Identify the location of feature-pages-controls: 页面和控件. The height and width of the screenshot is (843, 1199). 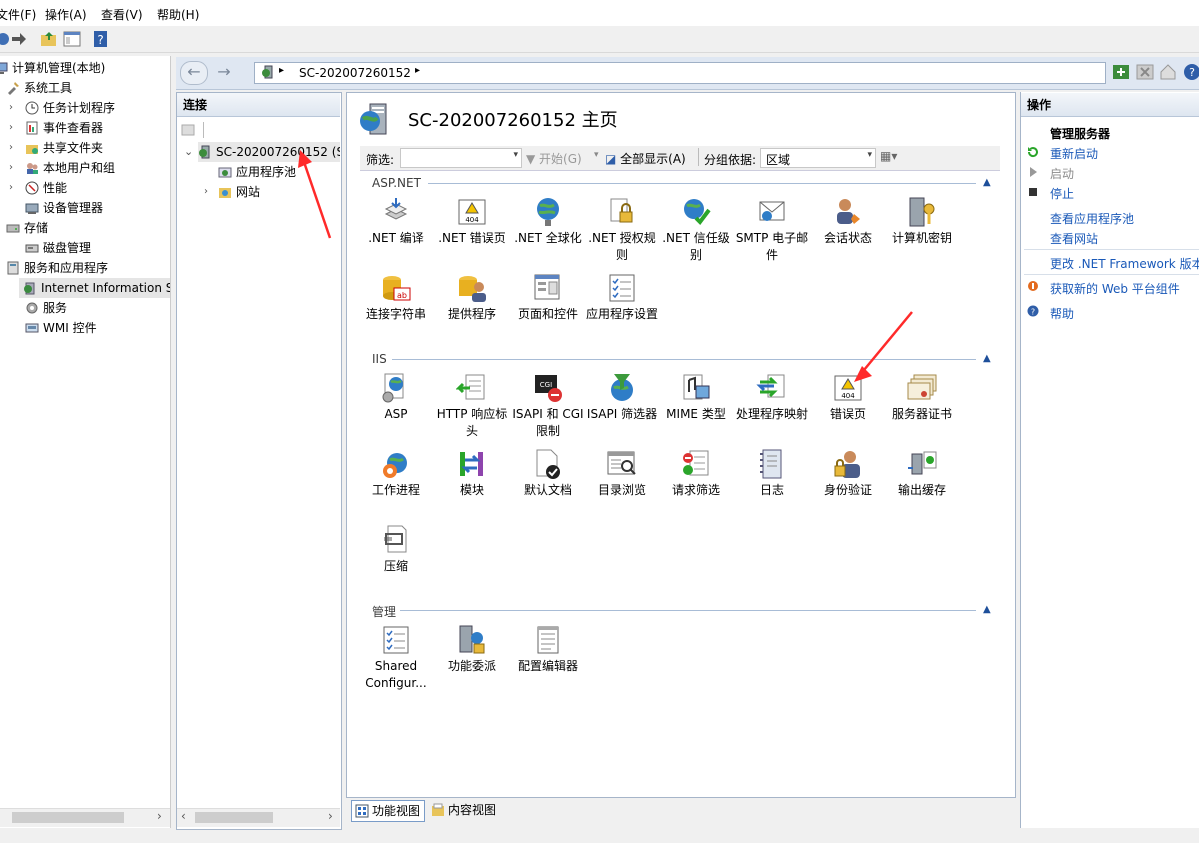
(548, 297).